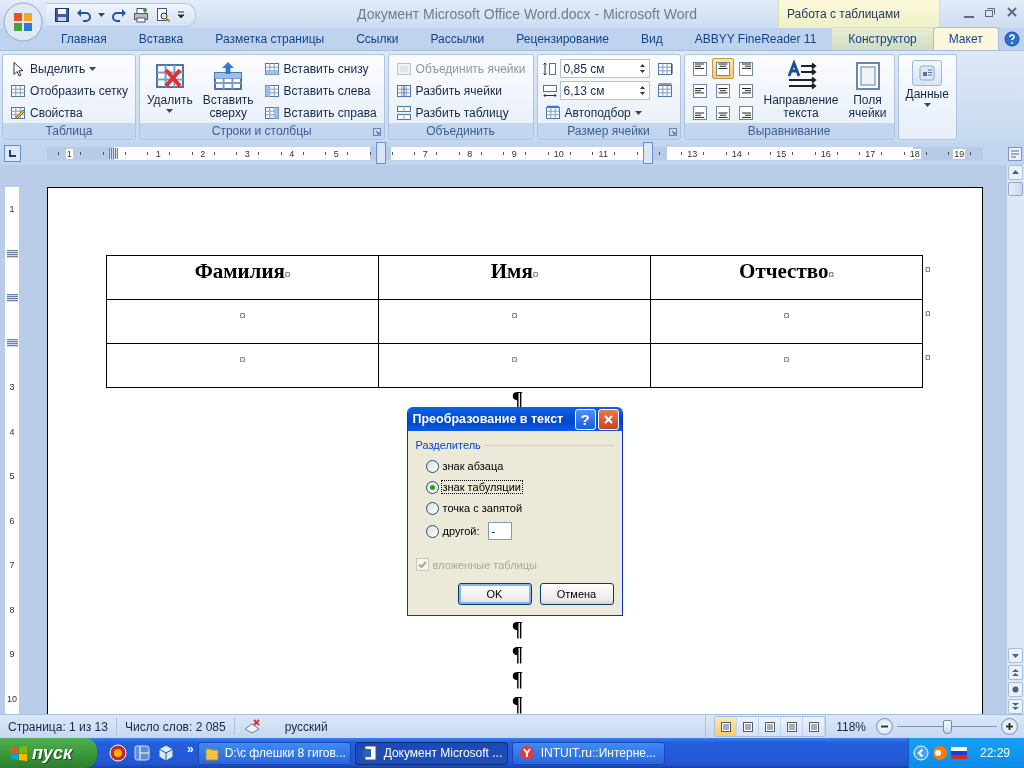  Describe the element at coordinates (722, 68) in the screenshot. I see `align-button` at that location.